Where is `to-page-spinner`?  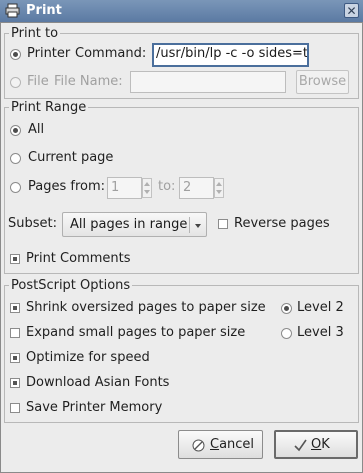
to-page-spinner is located at coordinates (219, 188).